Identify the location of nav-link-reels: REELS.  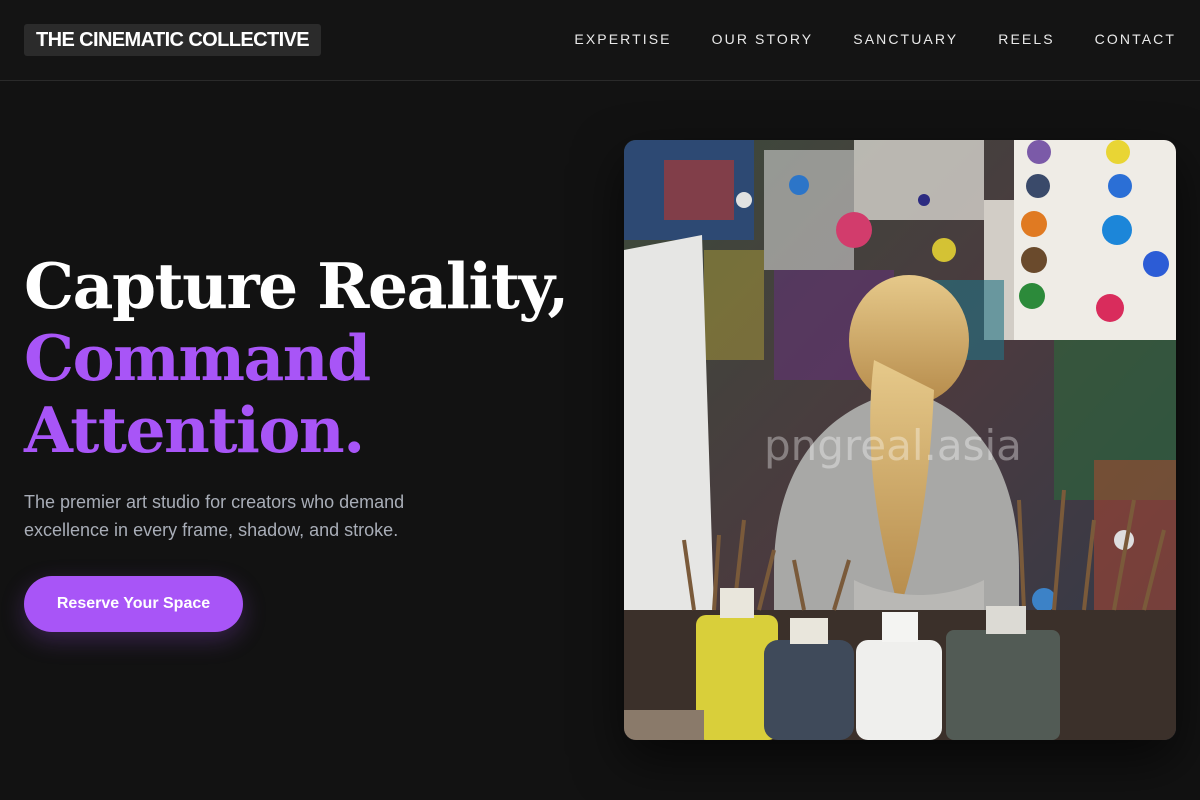
(1026, 39).